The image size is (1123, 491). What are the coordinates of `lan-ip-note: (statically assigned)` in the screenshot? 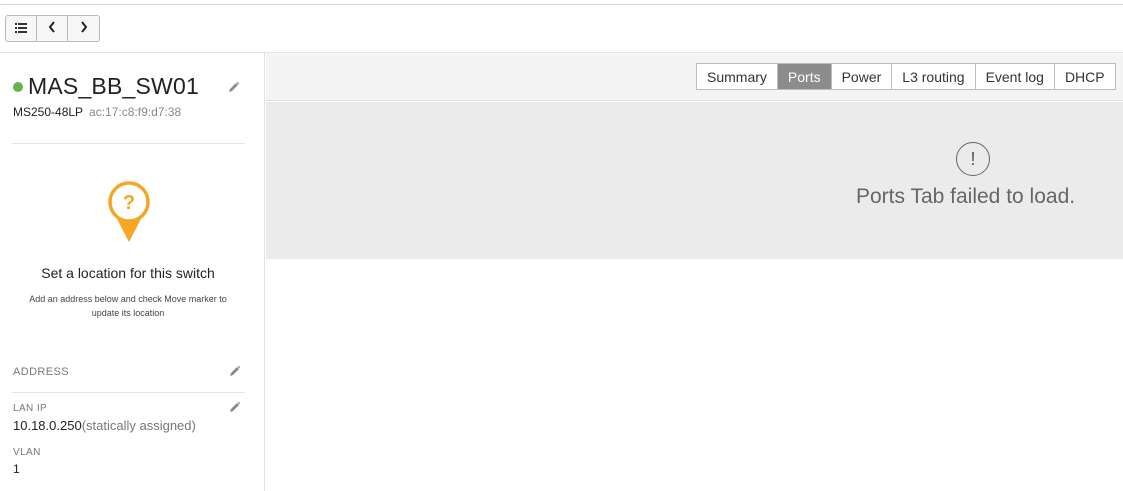 It's located at (138, 425).